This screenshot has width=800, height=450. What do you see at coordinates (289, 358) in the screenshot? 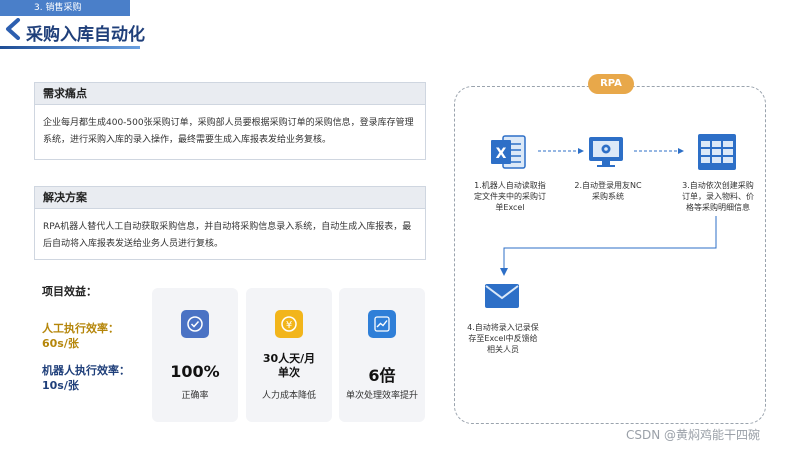
I see `card-value-line1: 30人天/月` at bounding box center [289, 358].